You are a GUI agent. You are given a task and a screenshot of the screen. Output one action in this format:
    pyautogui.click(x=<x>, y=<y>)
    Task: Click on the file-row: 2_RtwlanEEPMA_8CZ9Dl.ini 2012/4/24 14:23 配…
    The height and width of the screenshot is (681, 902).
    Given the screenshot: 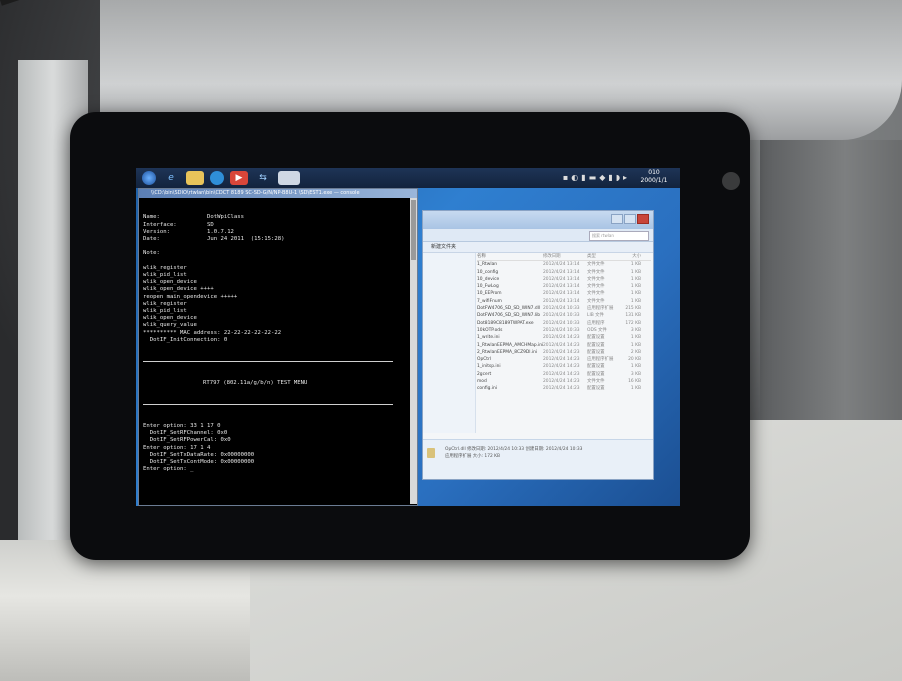 What is the action you would take?
    pyautogui.click(x=564, y=352)
    